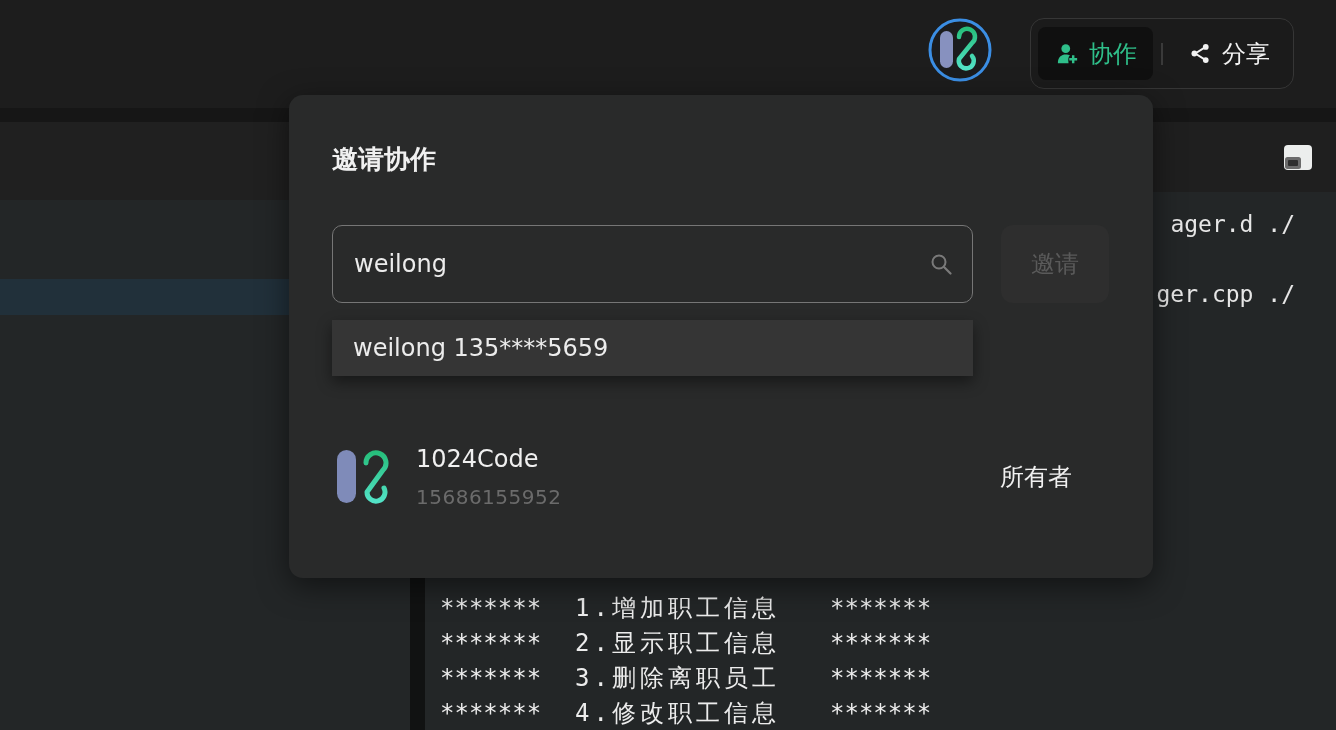 This screenshot has width=1336, height=730. Describe the element at coordinates (1036, 477) in the screenshot. I see `member-role: 所有者` at that location.